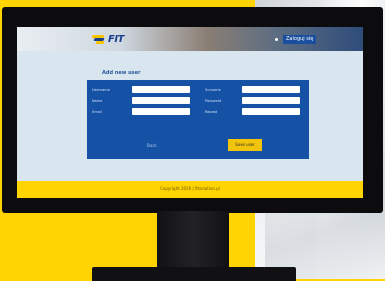 The width and height of the screenshot is (385, 281). What do you see at coordinates (116, 39) in the screenshot?
I see `logo-text: FIT` at bounding box center [116, 39].